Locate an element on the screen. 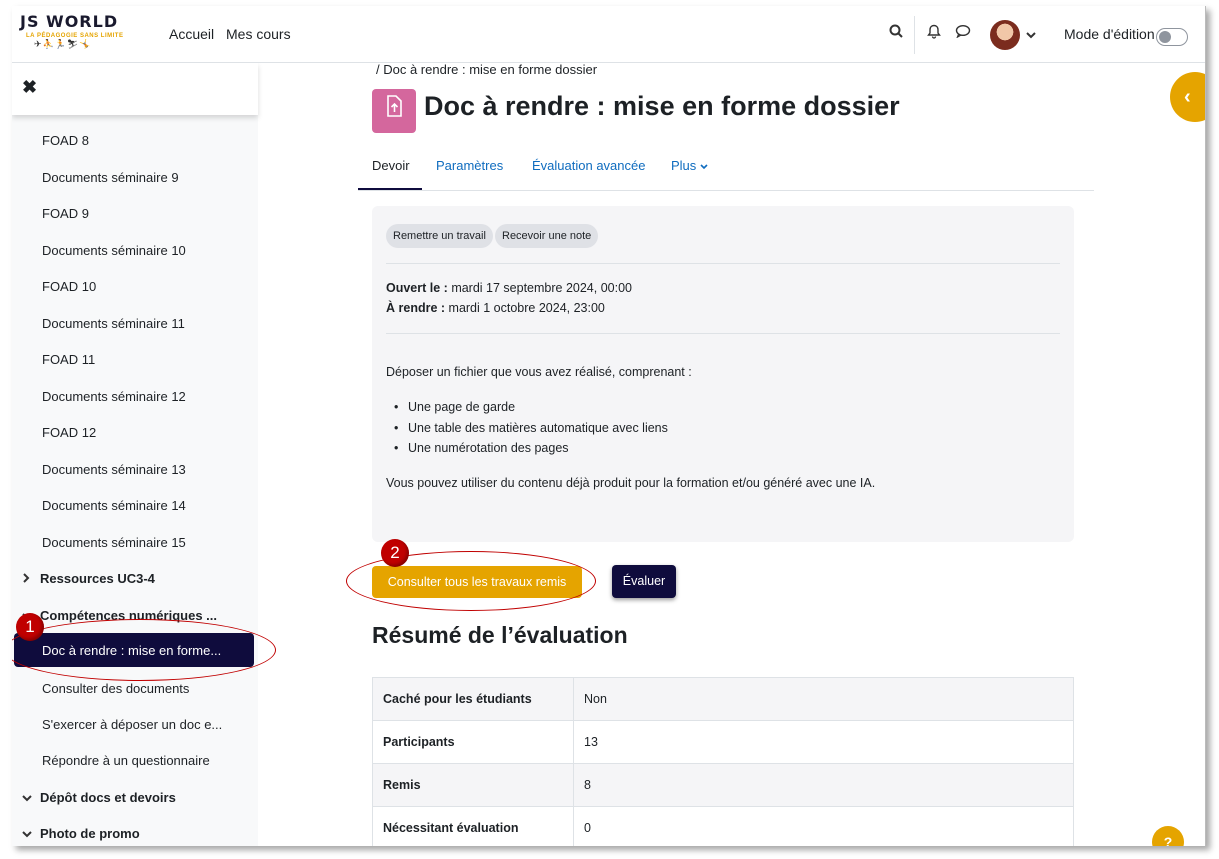 The image size is (1219, 859). logo-text: JS WORLD is located at coordinates (69, 21).